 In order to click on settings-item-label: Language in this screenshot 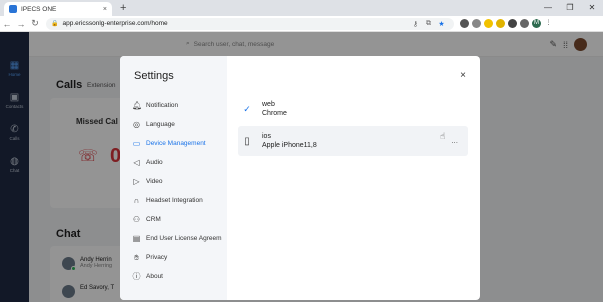, I will do `click(160, 124)`.